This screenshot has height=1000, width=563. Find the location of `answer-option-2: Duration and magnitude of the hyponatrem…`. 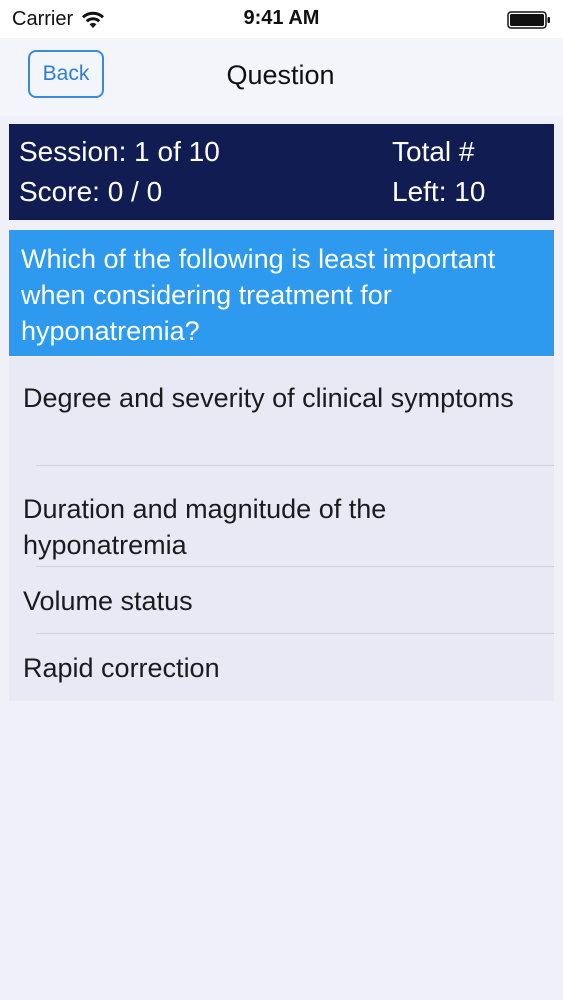

answer-option-2: Duration and magnitude of the hyponatrem… is located at coordinates (281, 516).